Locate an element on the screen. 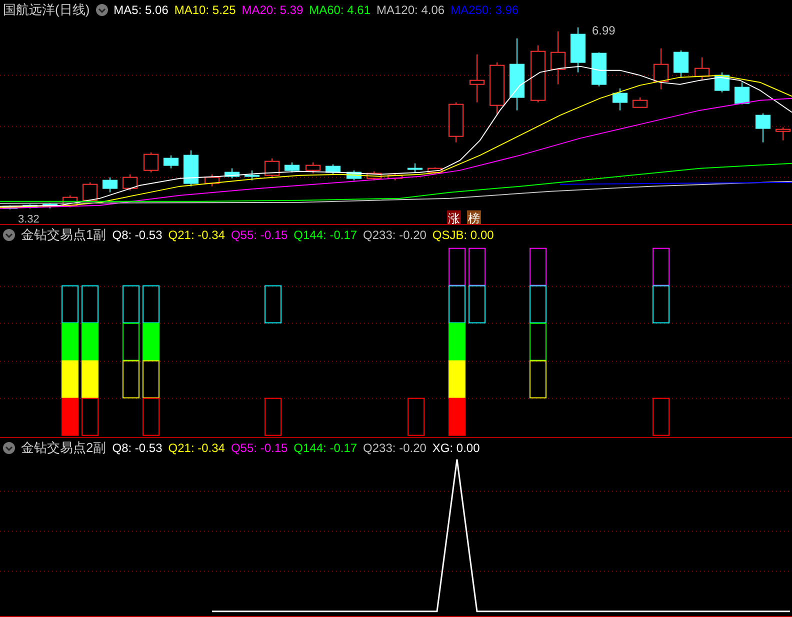 This screenshot has width=792, height=617. indicator-value: MA250: 3.96 is located at coordinates (484, 10).